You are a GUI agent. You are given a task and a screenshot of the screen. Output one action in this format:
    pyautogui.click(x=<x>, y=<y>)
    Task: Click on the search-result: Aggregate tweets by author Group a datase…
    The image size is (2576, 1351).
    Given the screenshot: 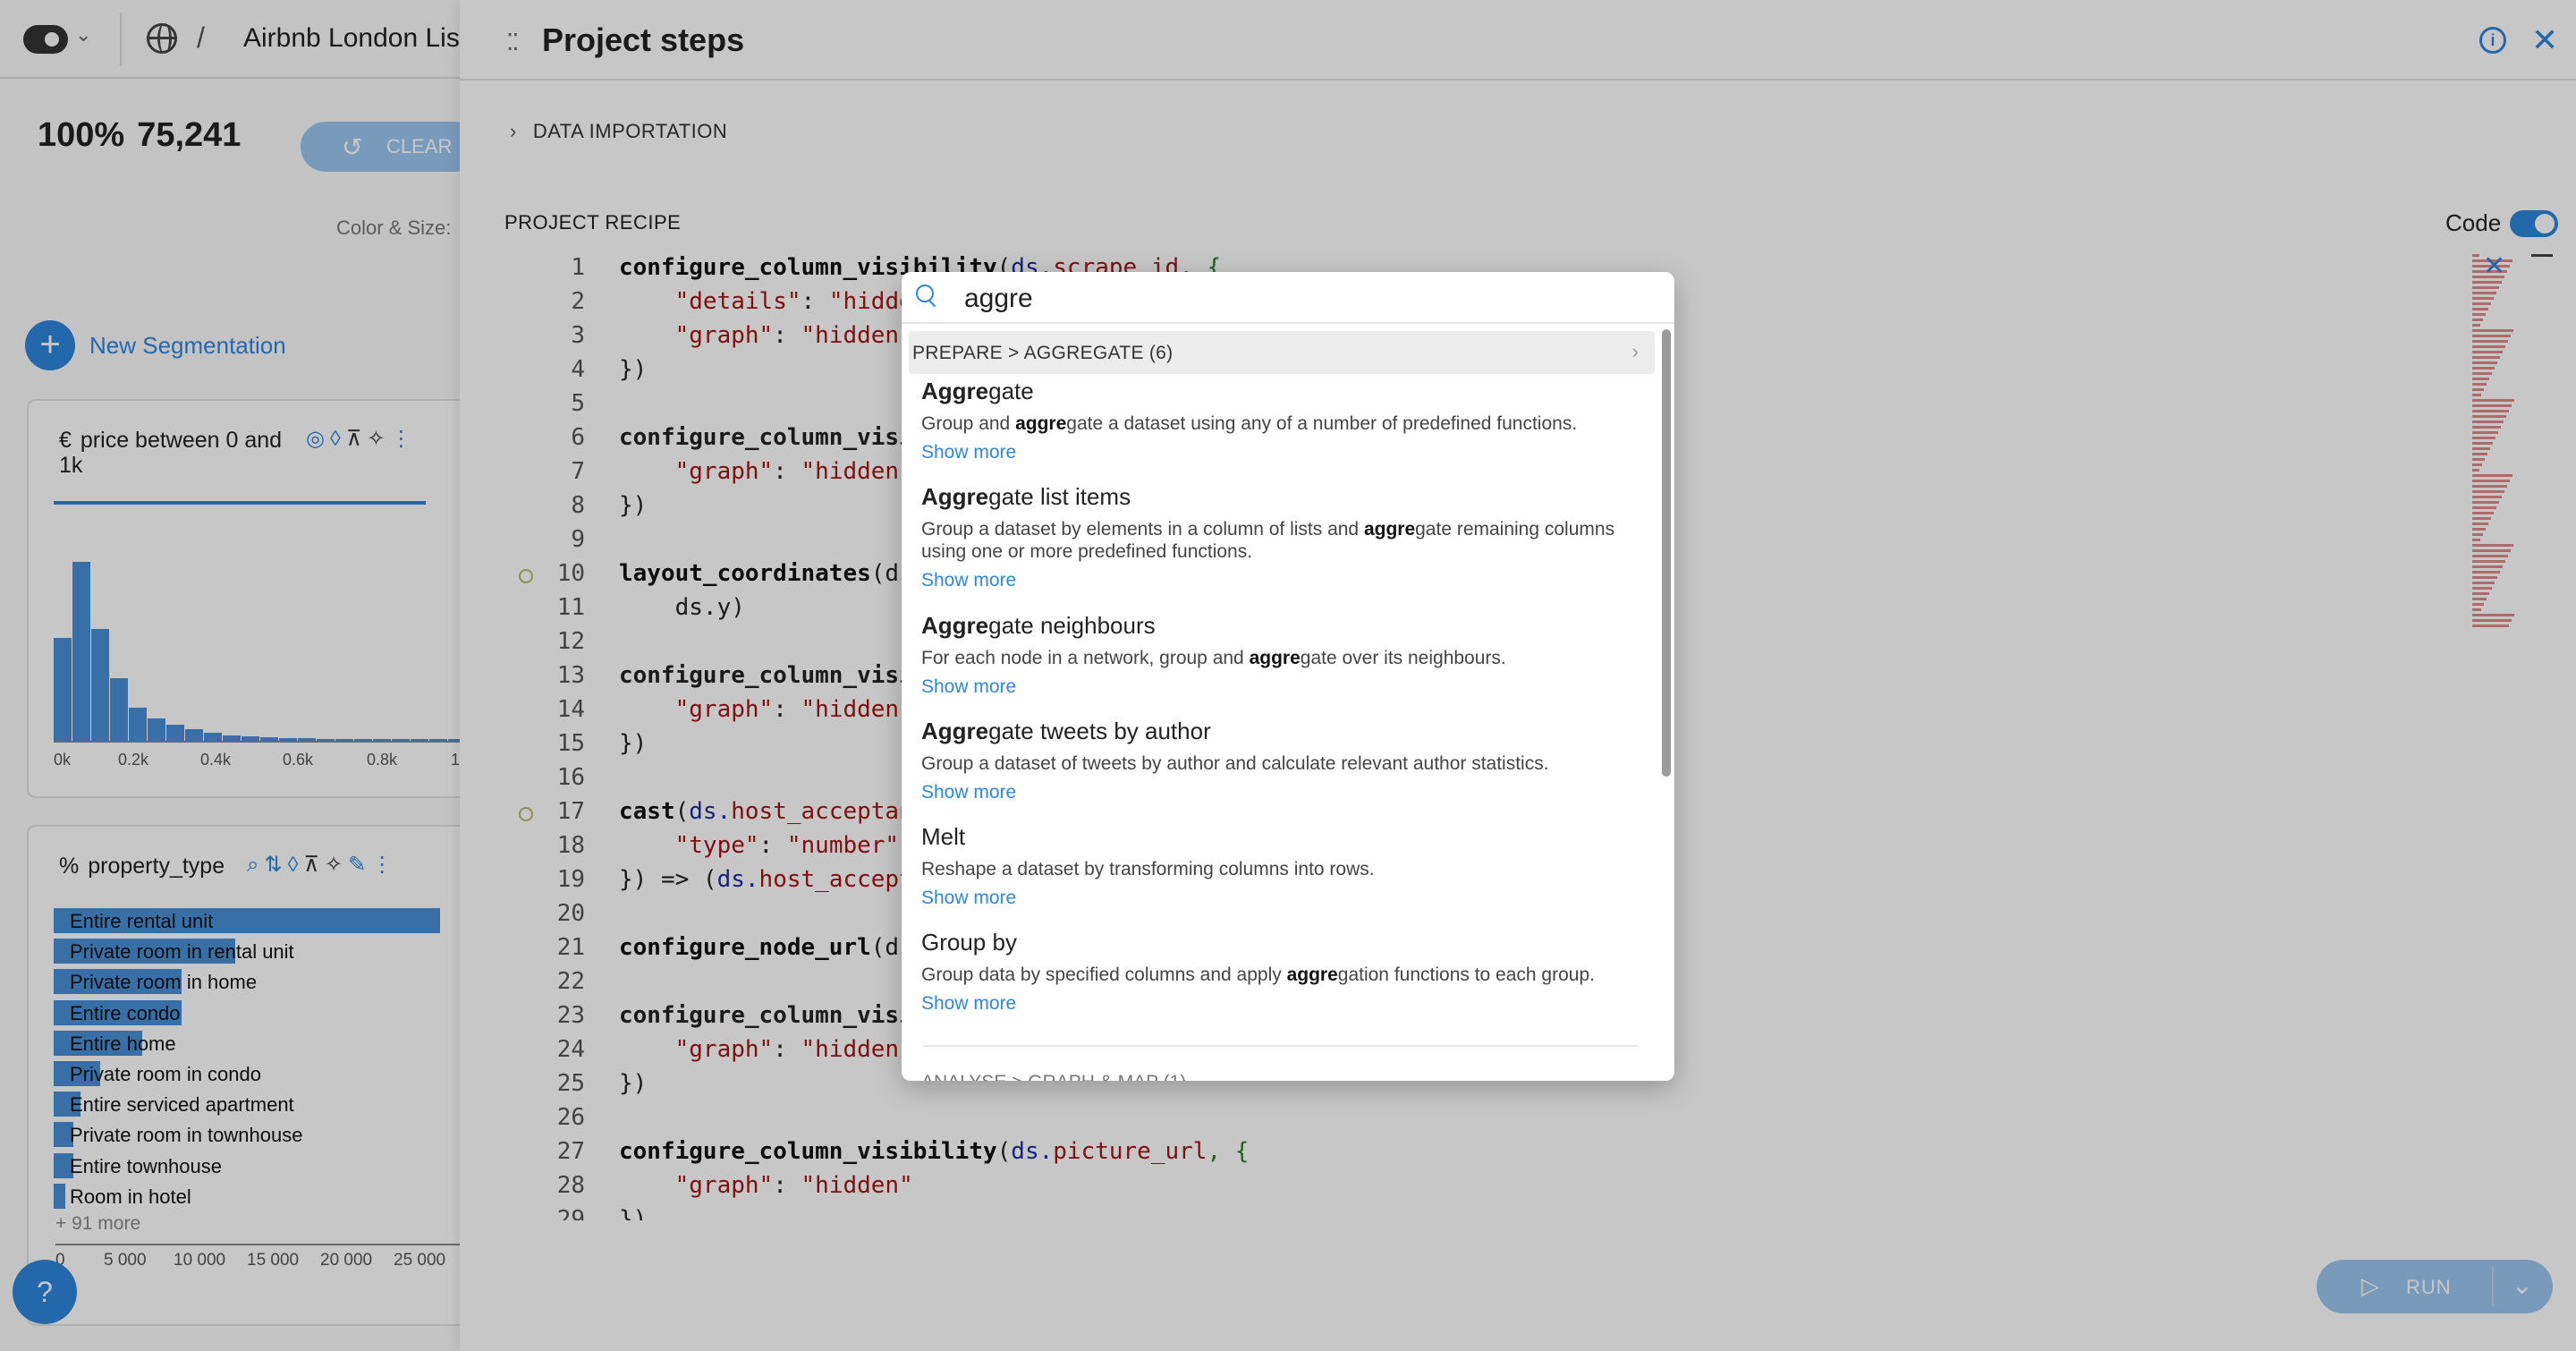 What is the action you would take?
    pyautogui.click(x=1288, y=761)
    